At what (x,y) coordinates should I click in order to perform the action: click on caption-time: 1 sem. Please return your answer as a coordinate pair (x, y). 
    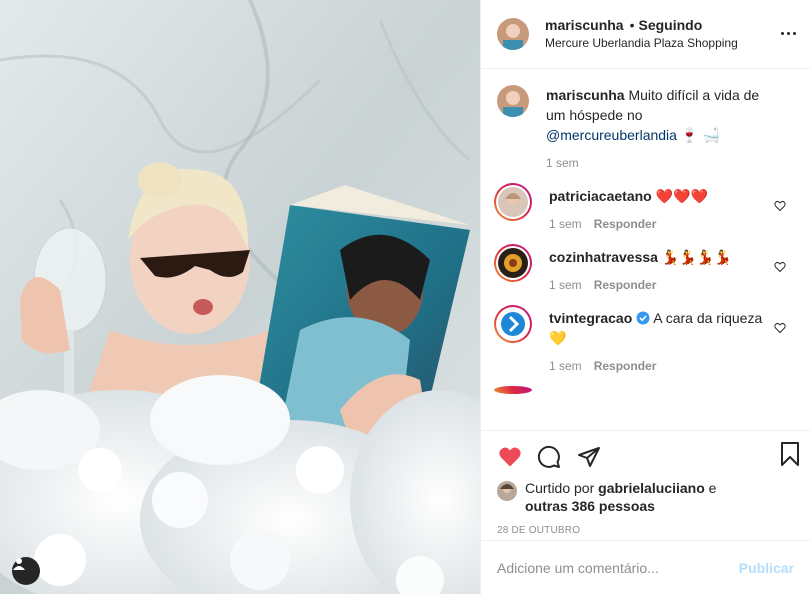
    Looking at the image, I should click on (562, 163).